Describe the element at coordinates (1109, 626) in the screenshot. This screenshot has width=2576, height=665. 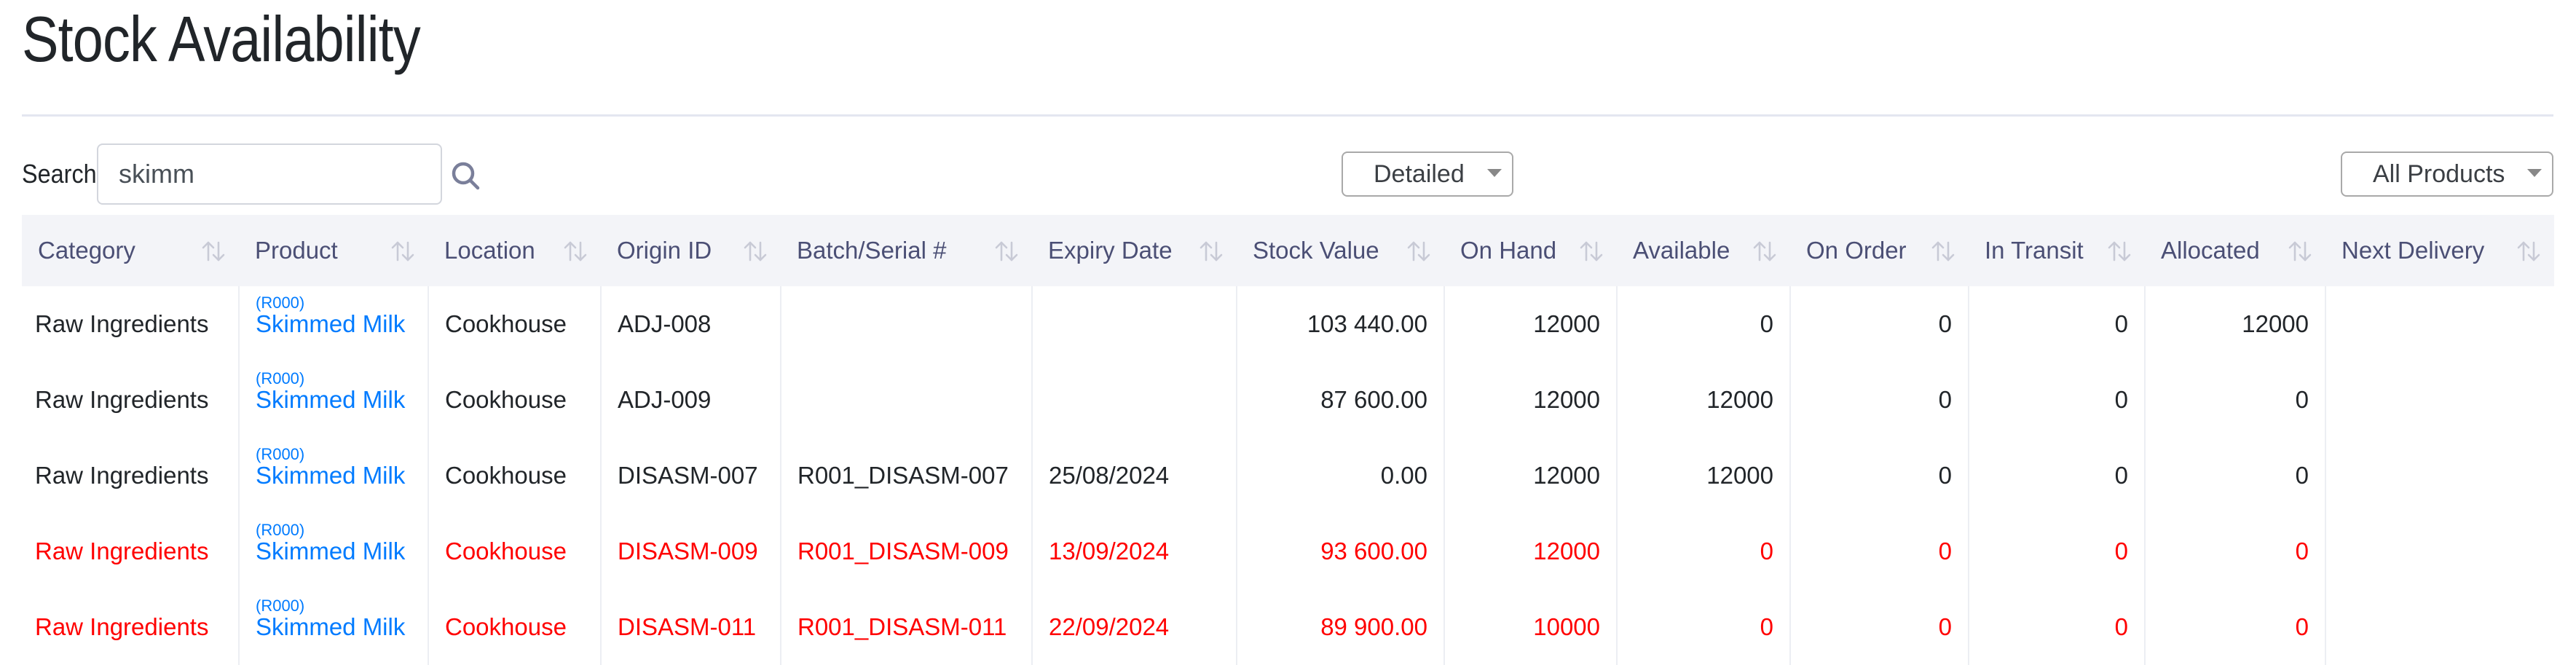
I see `expiry-date-cell-text: 22/09/2024` at that location.